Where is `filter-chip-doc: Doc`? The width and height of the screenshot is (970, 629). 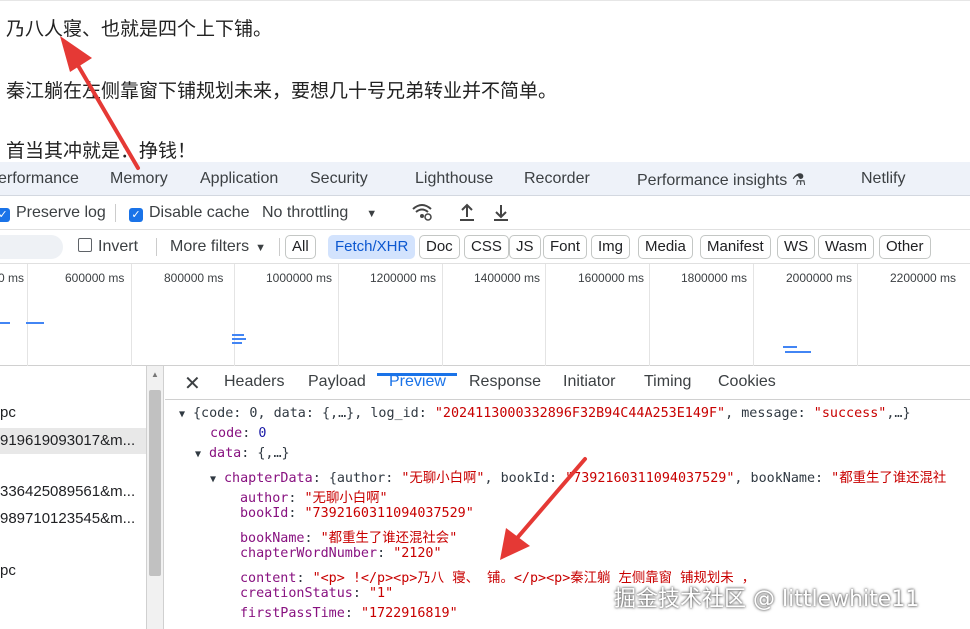
filter-chip-doc: Doc is located at coordinates (439, 247).